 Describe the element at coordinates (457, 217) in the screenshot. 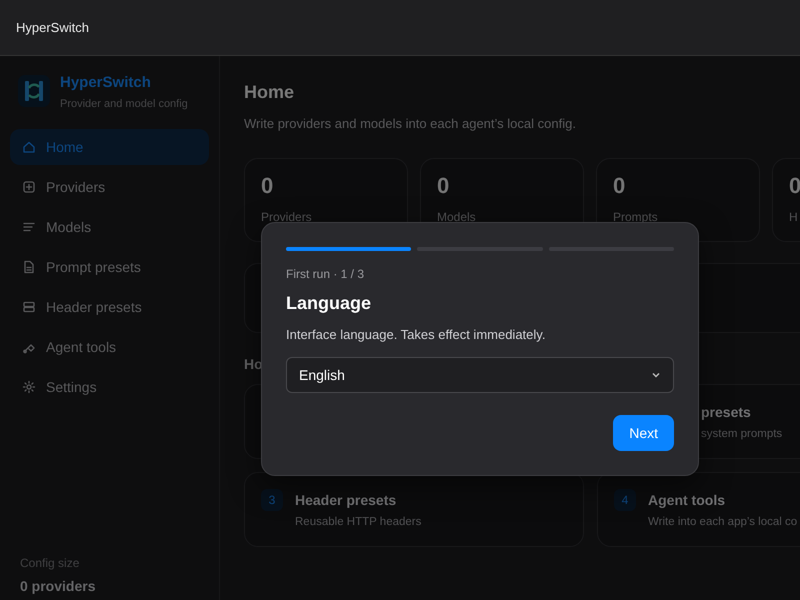

I see `stat-label: Models` at that location.